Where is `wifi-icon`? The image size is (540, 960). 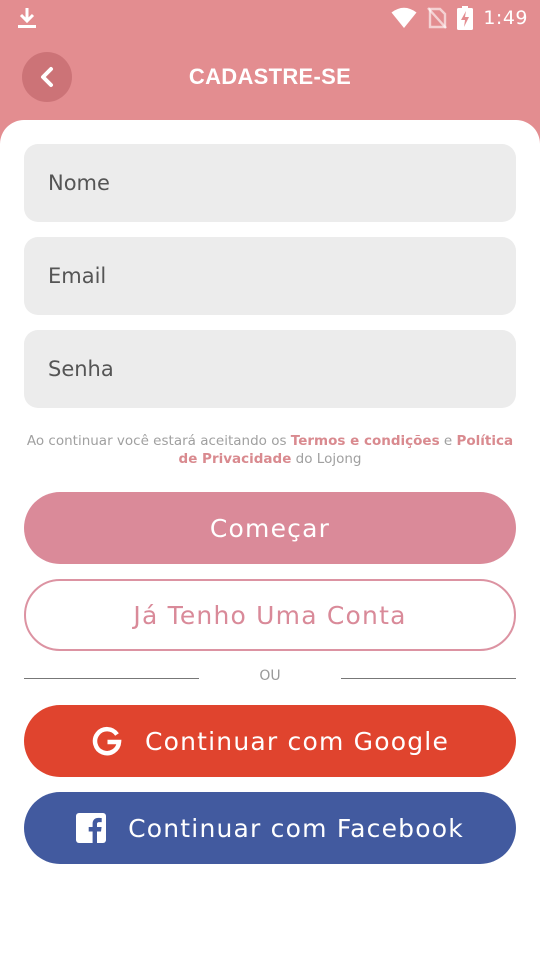
wifi-icon is located at coordinates (404, 17).